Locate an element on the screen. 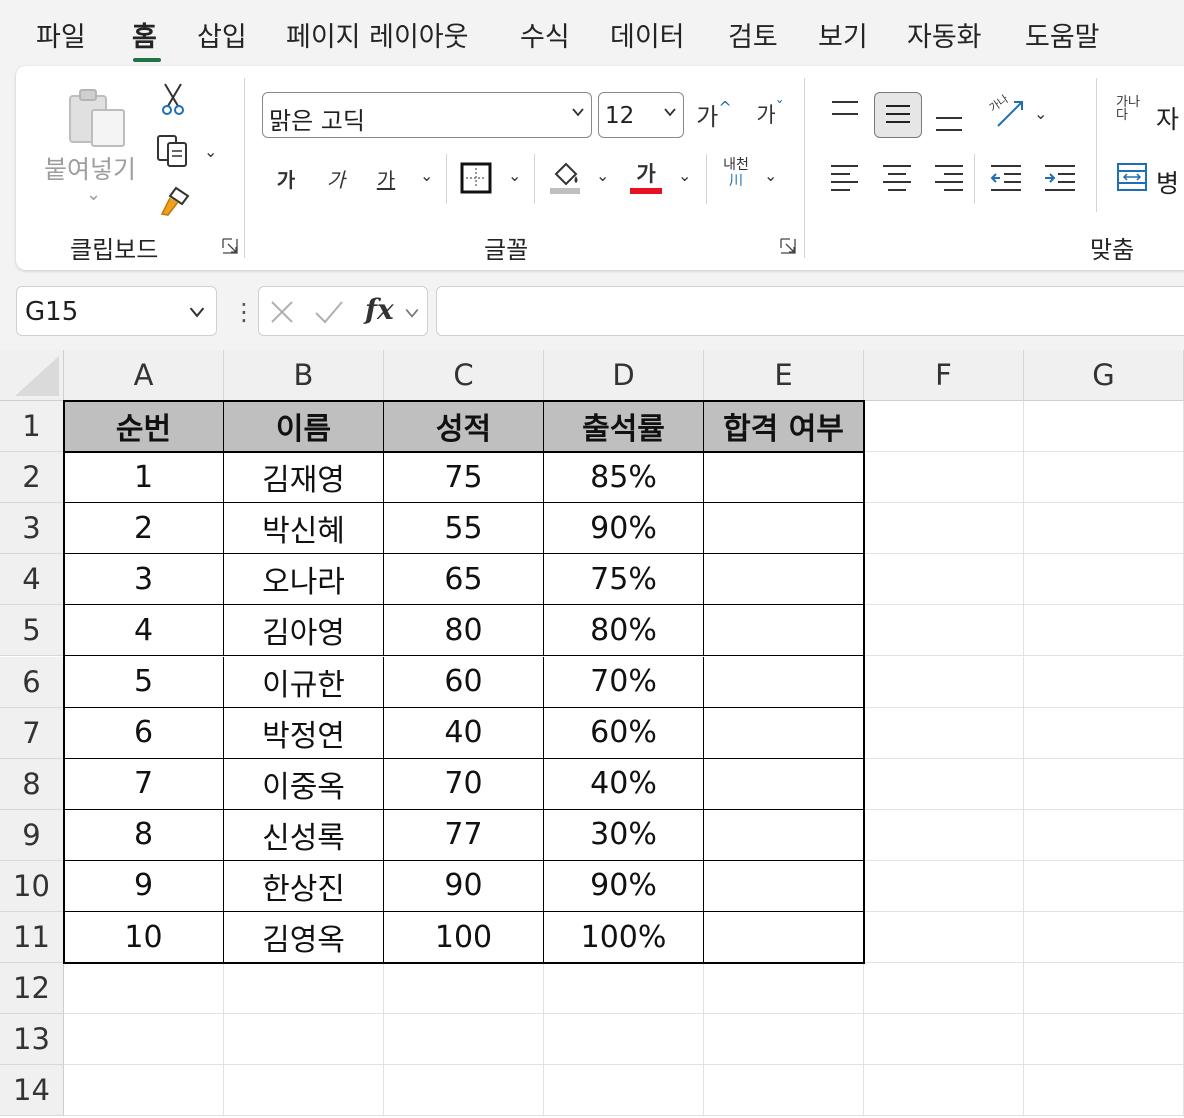 Image resolution: width=1184 pixels, height=1118 pixels. cell-f13 is located at coordinates (944, 1040).